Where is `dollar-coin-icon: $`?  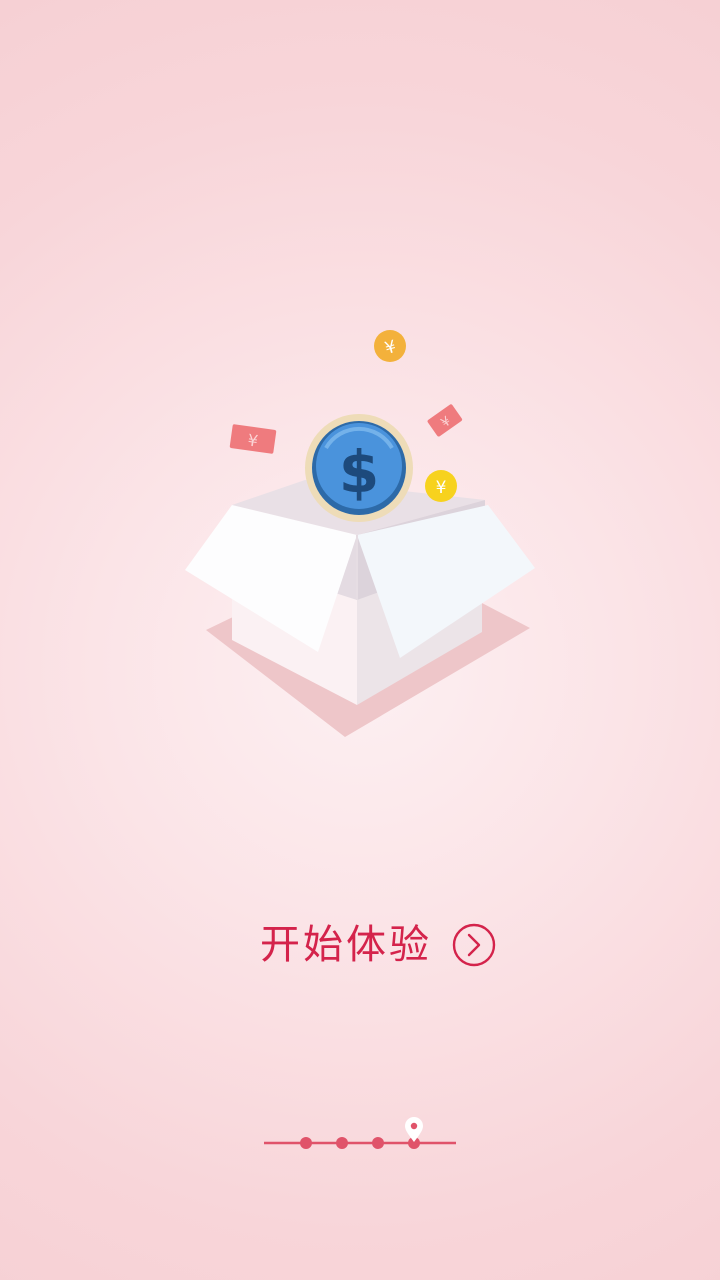
dollar-coin-icon: $ is located at coordinates (359, 468).